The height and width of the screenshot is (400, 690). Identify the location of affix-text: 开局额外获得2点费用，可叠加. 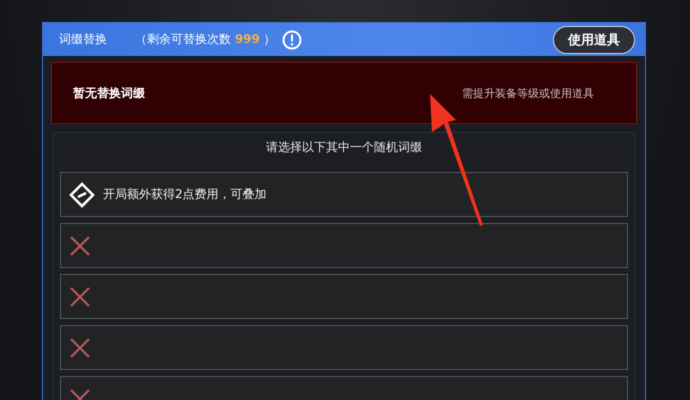
(185, 194).